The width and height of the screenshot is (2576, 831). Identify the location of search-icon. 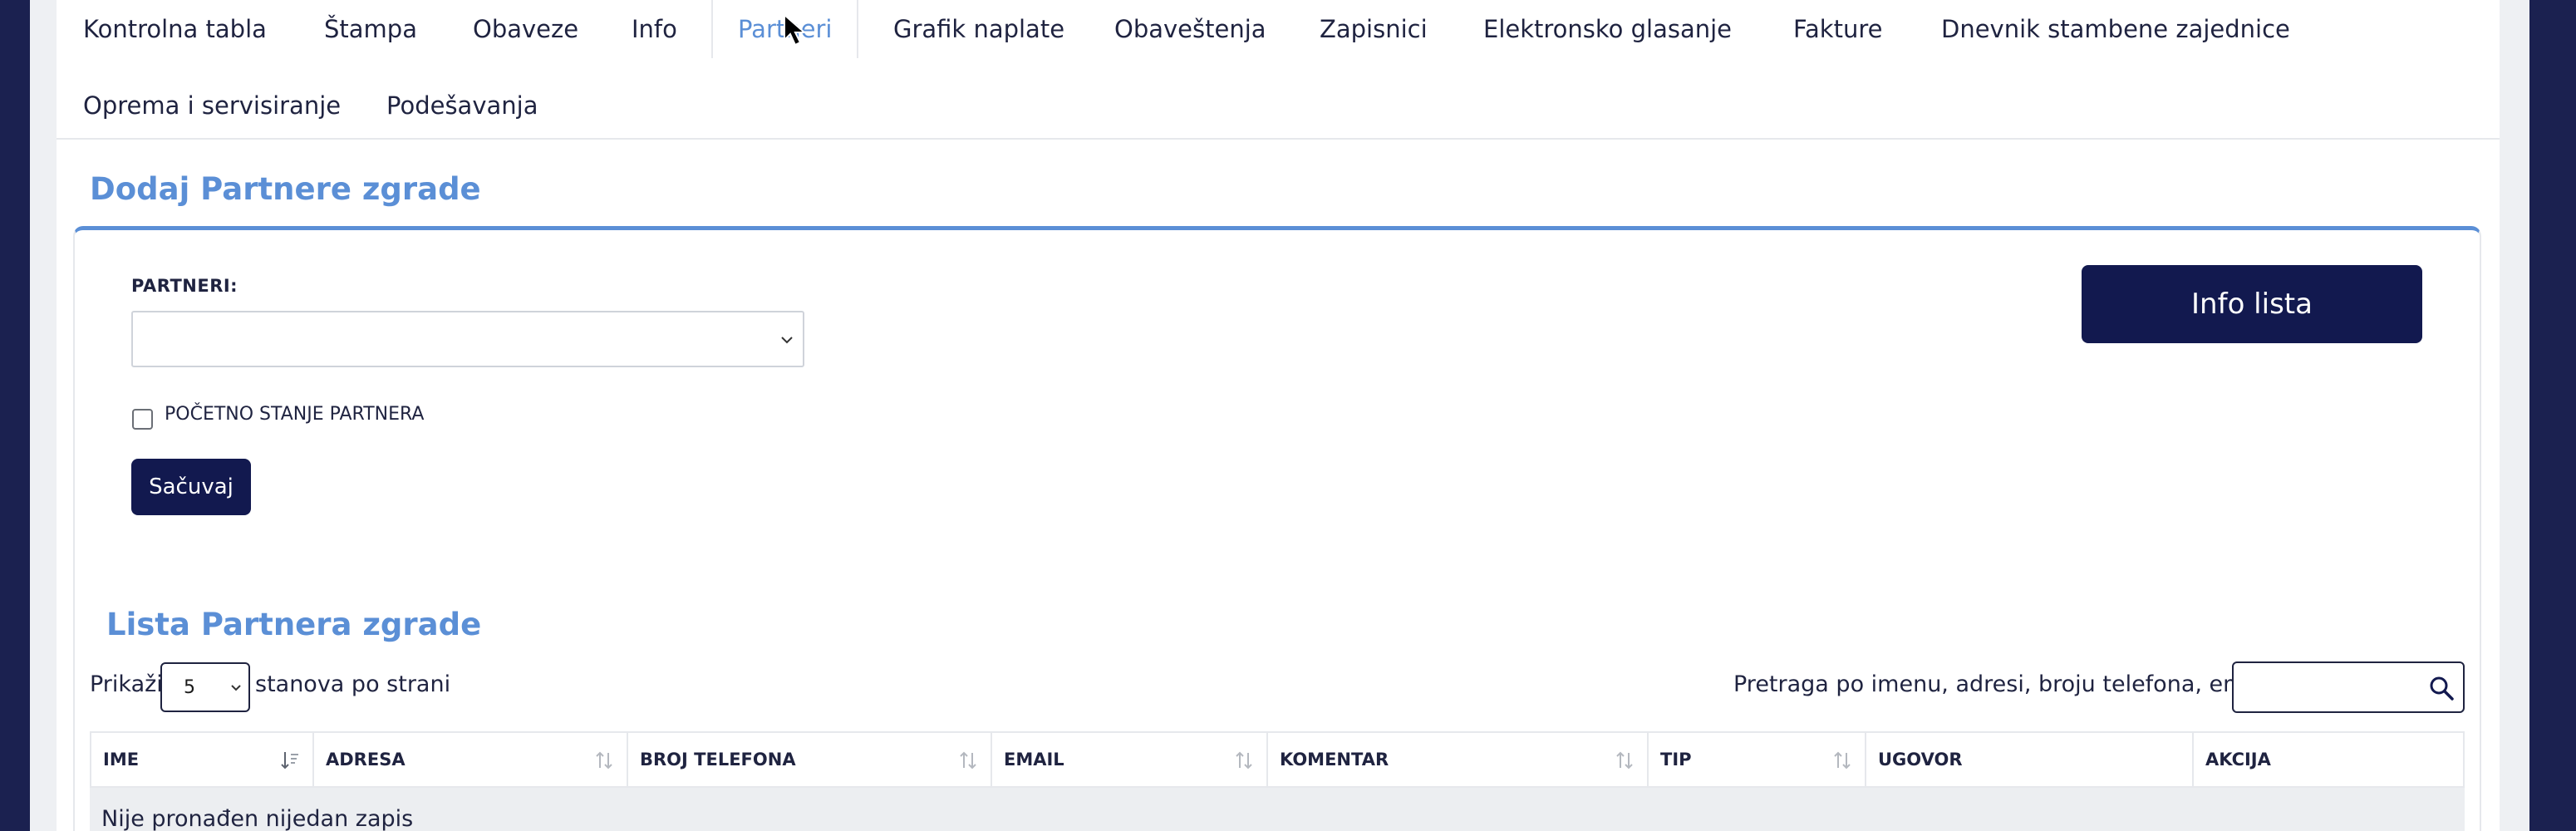
(2441, 688).